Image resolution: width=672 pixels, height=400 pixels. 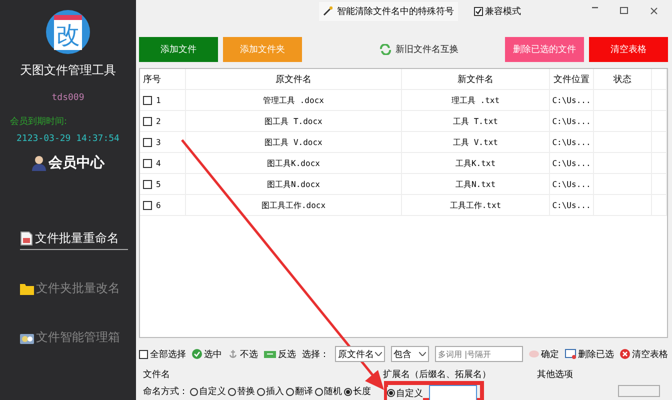 What do you see at coordinates (68, 70) in the screenshot?
I see `app-name: 天图文件管理工具` at bounding box center [68, 70].